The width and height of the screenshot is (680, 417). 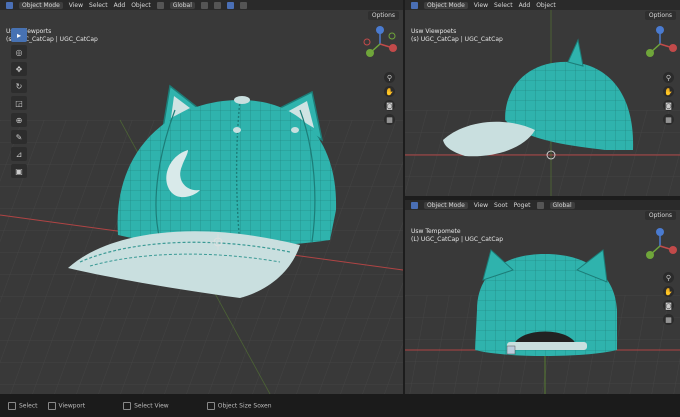 What do you see at coordinates (522, 205) in the screenshot?
I see `menu-poget: Poget` at bounding box center [522, 205].